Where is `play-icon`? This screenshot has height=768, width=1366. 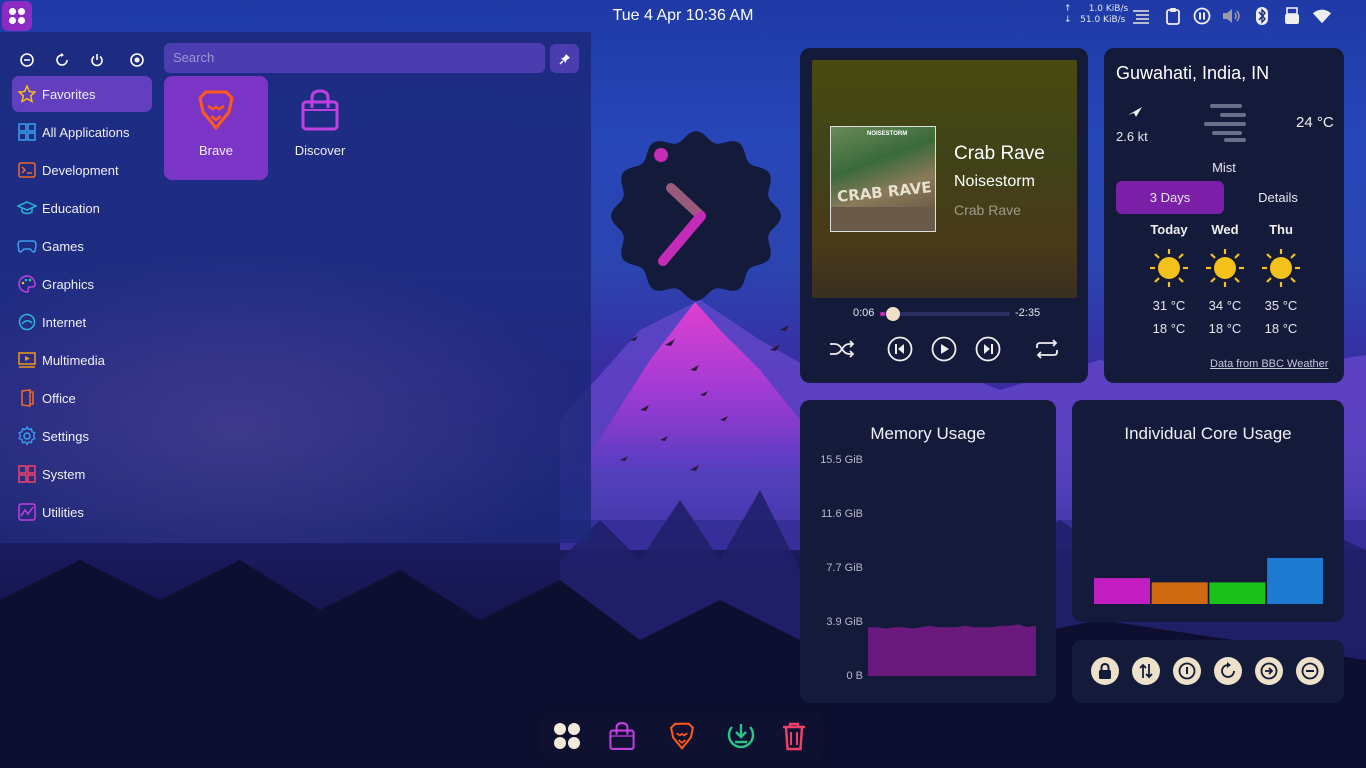 play-icon is located at coordinates (944, 349).